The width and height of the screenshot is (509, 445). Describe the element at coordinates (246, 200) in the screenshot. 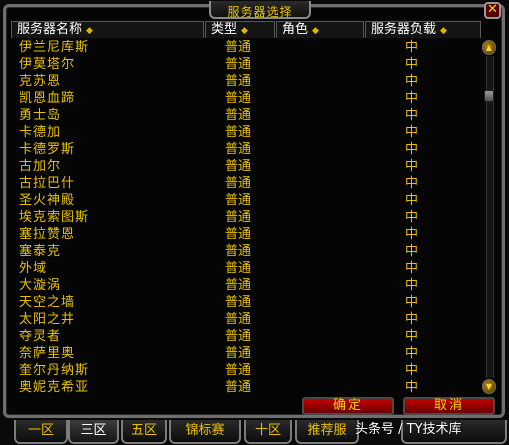

I see `server-row: 圣火神殿 普通 中` at that location.